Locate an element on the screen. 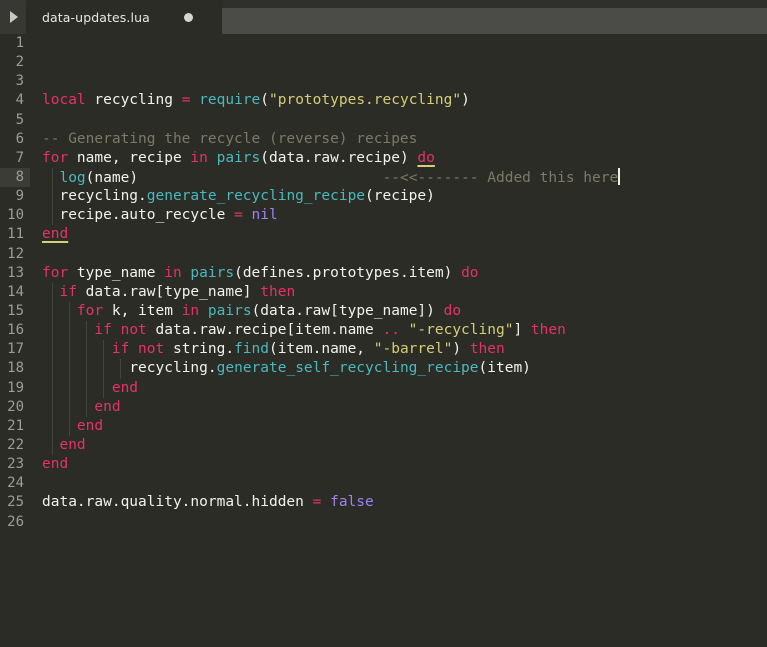 This screenshot has width=767, height=647. editor-line: 3 is located at coordinates (383, 81).